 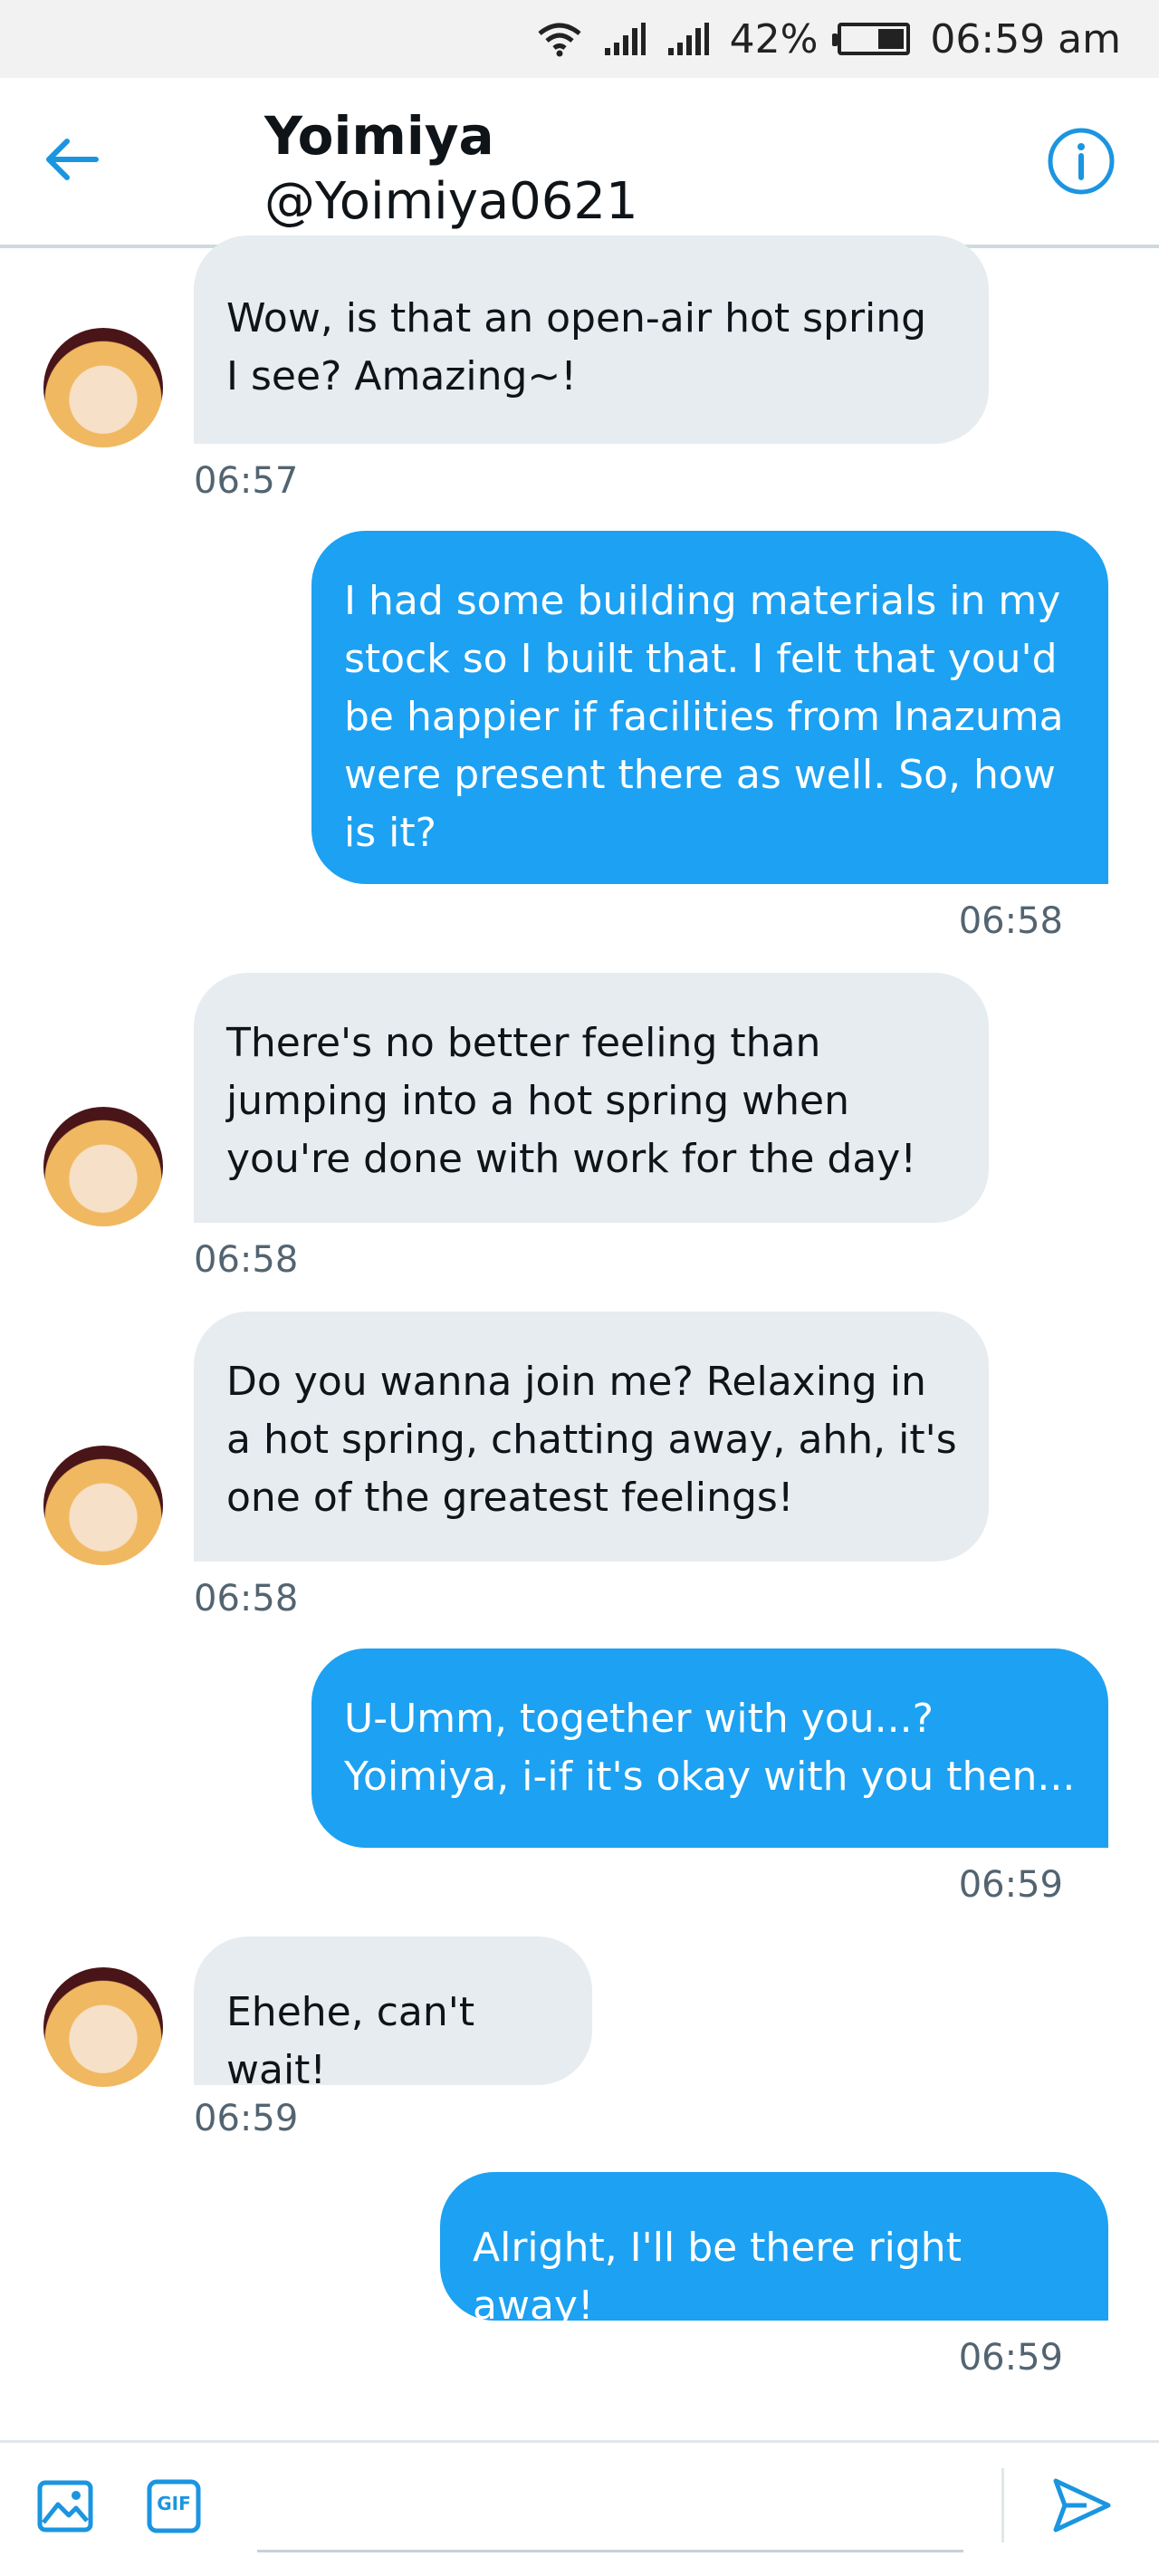 I want to click on send-icon, so click(x=1082, y=2507).